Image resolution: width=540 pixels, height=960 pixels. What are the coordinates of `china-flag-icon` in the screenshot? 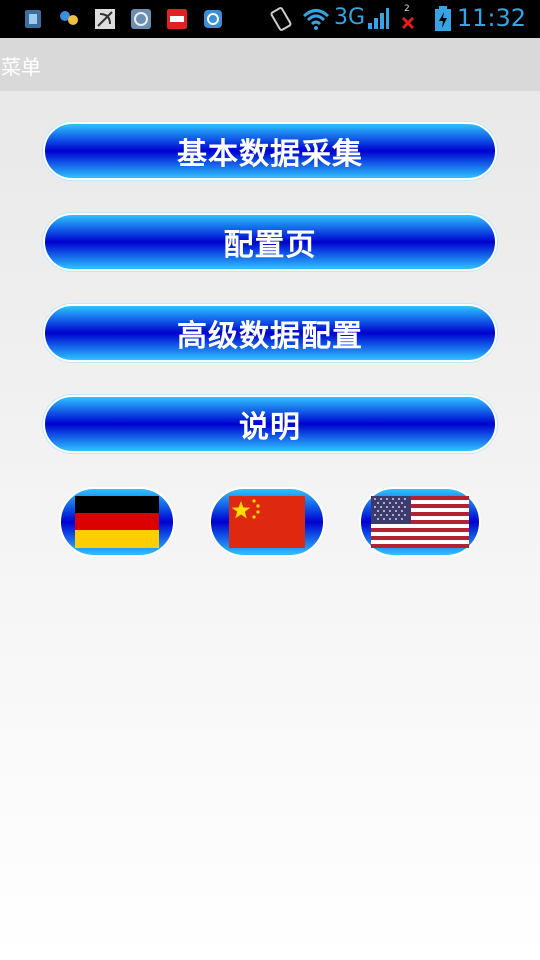 It's located at (267, 522).